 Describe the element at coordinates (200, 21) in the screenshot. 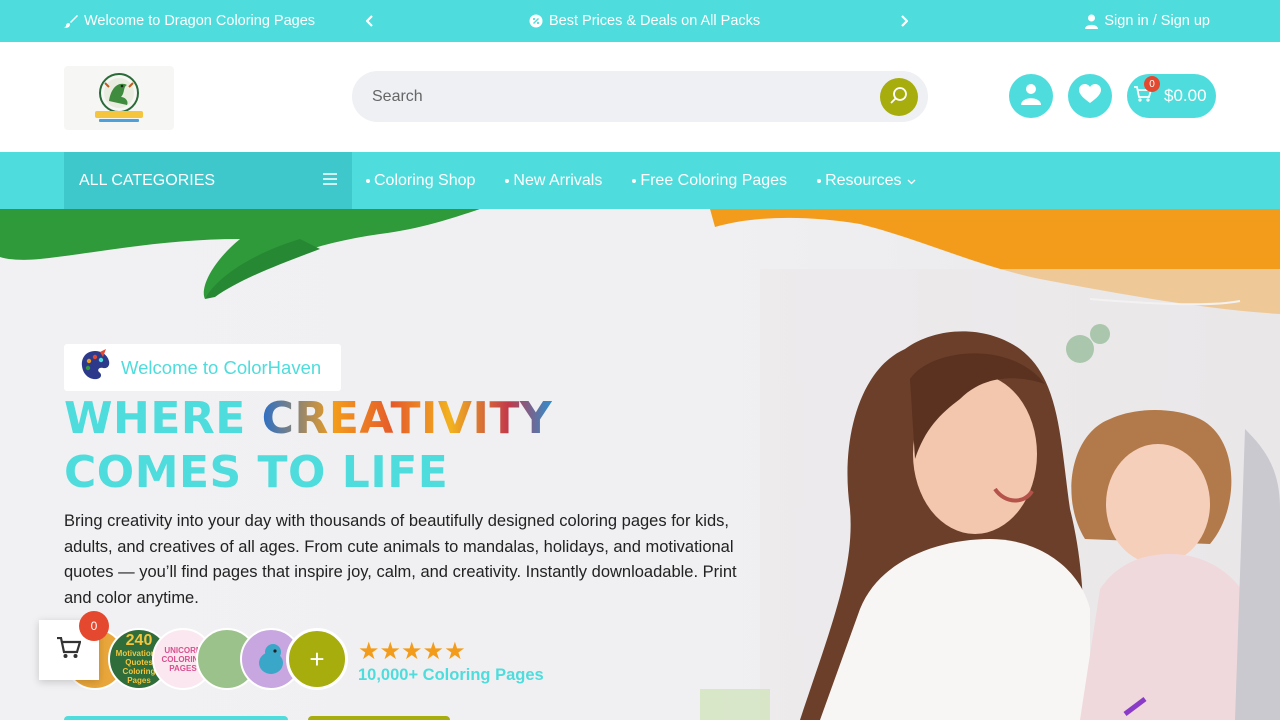

I see `welcome-text: Welcome to Dragon Coloring Pages` at that location.